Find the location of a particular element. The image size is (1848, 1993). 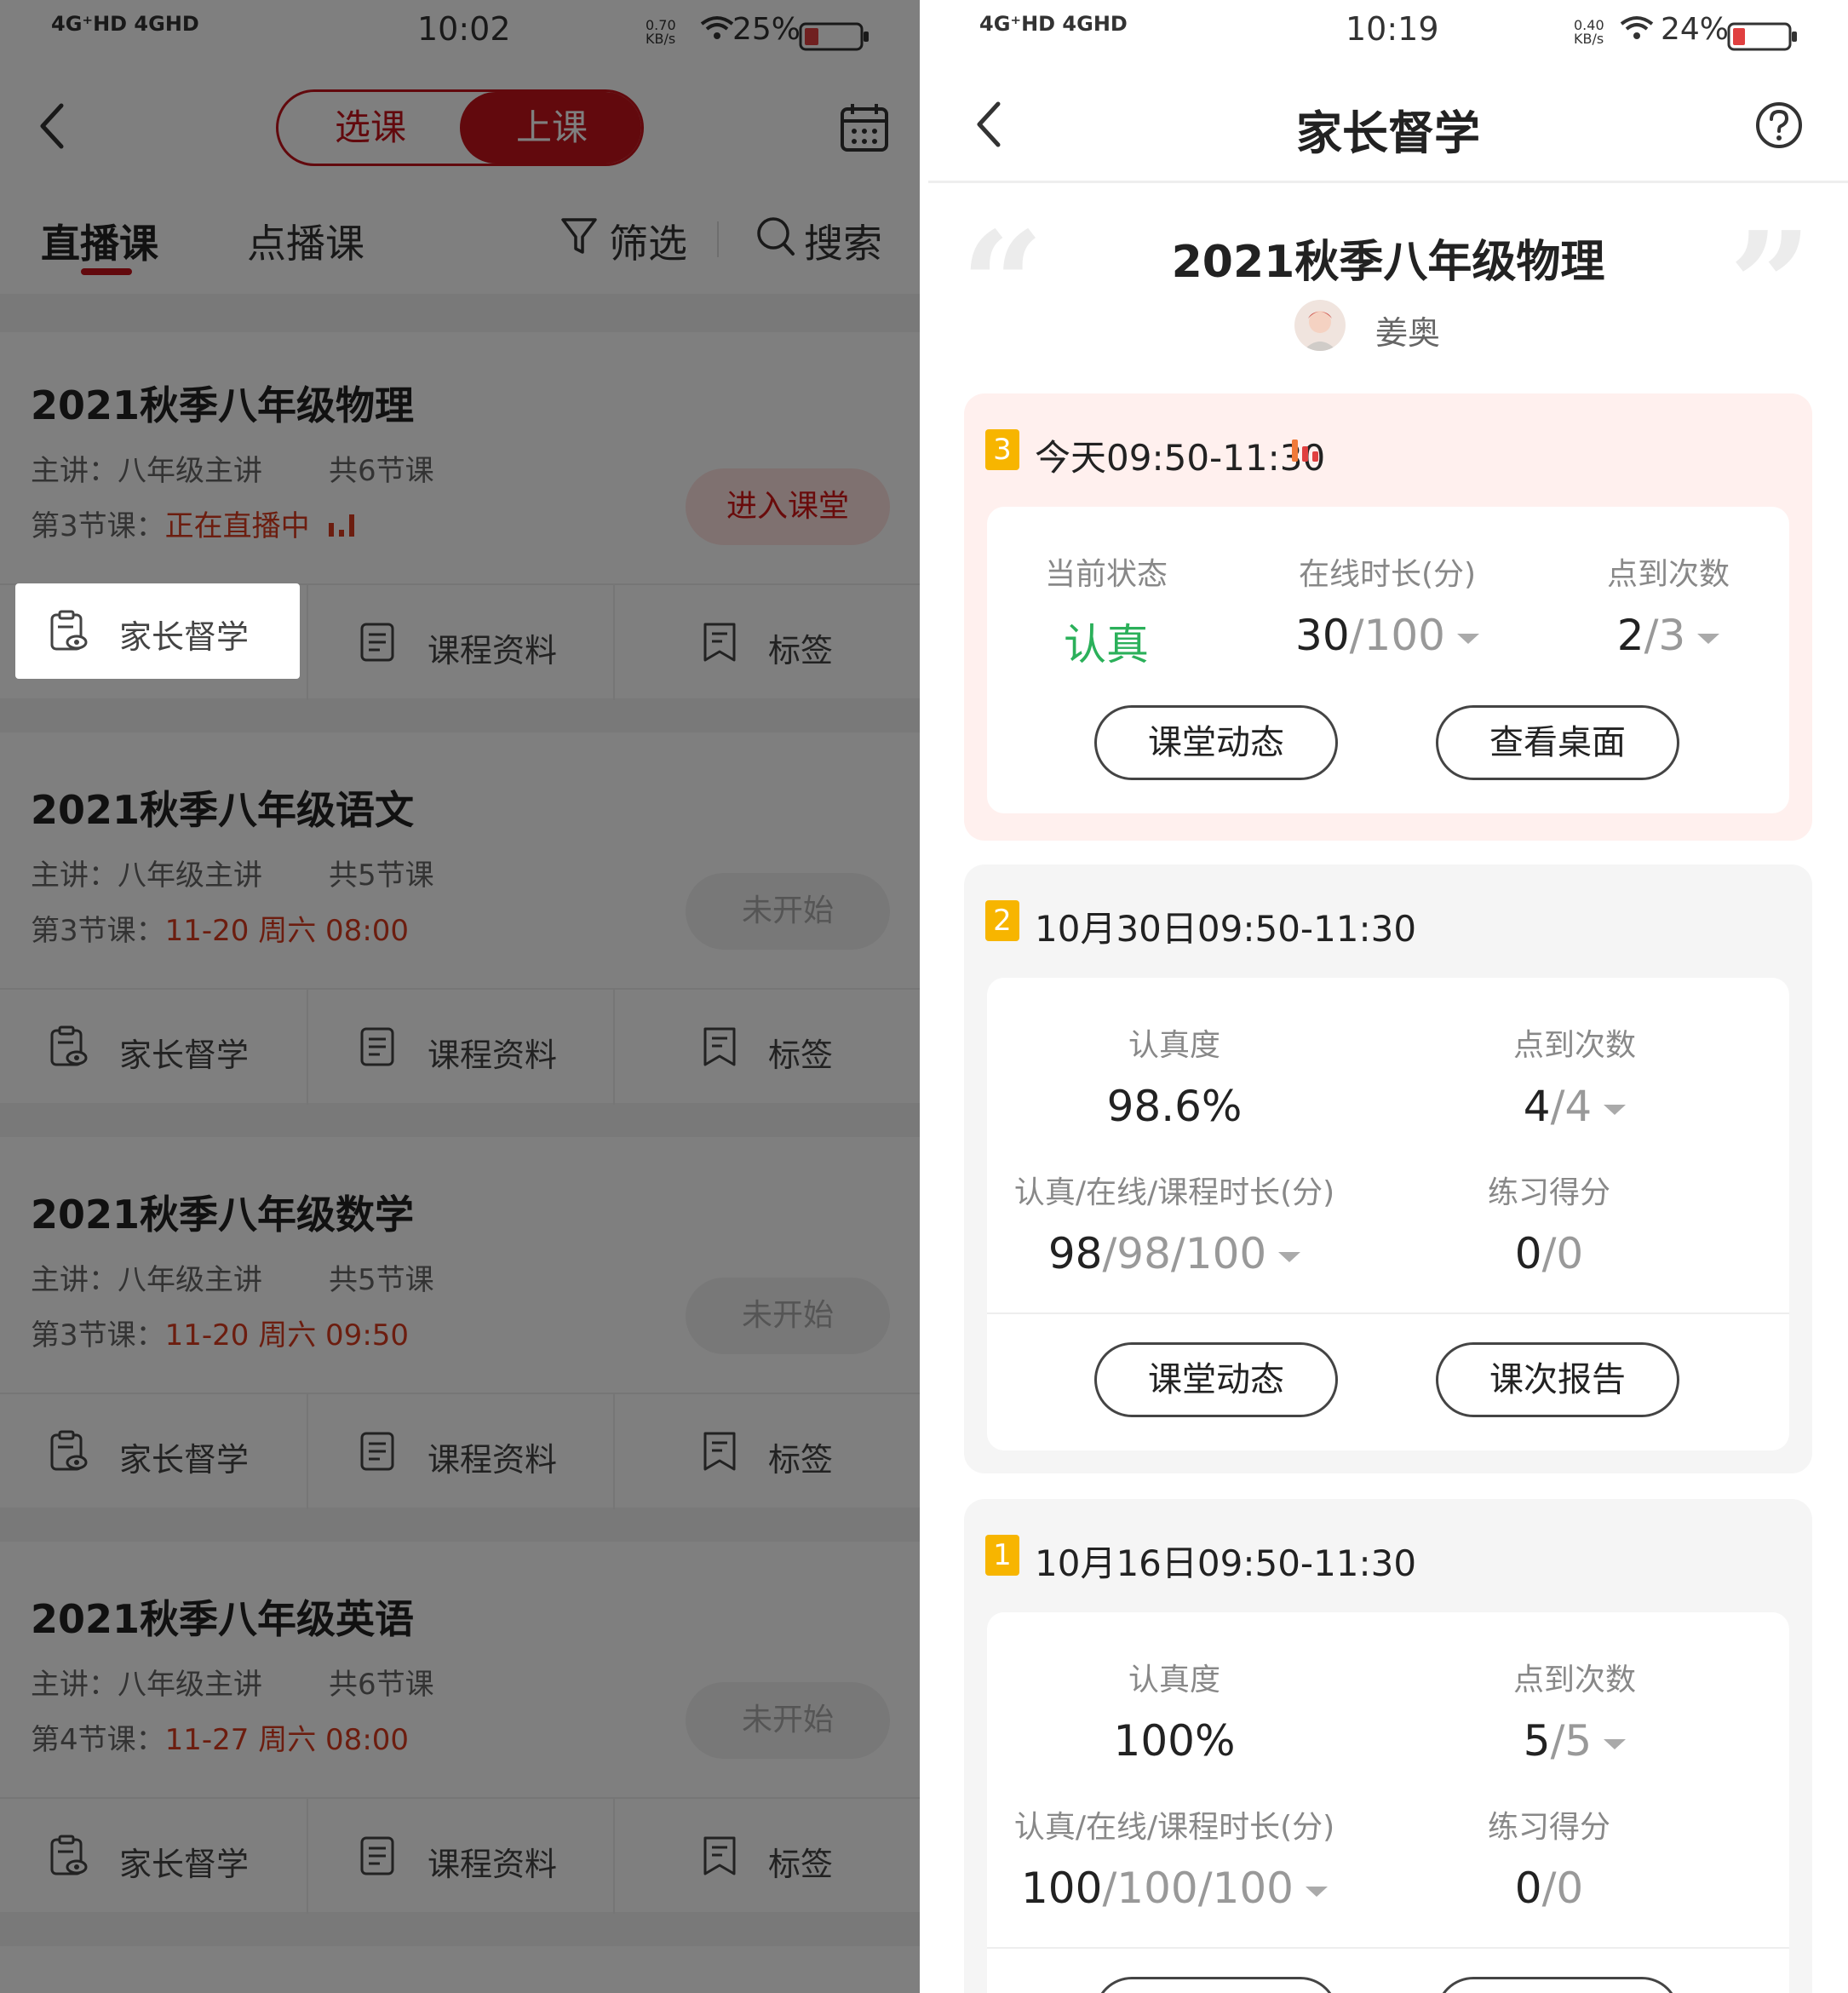

lesson-time: 11-27 周六 08:00 is located at coordinates (287, 1740).